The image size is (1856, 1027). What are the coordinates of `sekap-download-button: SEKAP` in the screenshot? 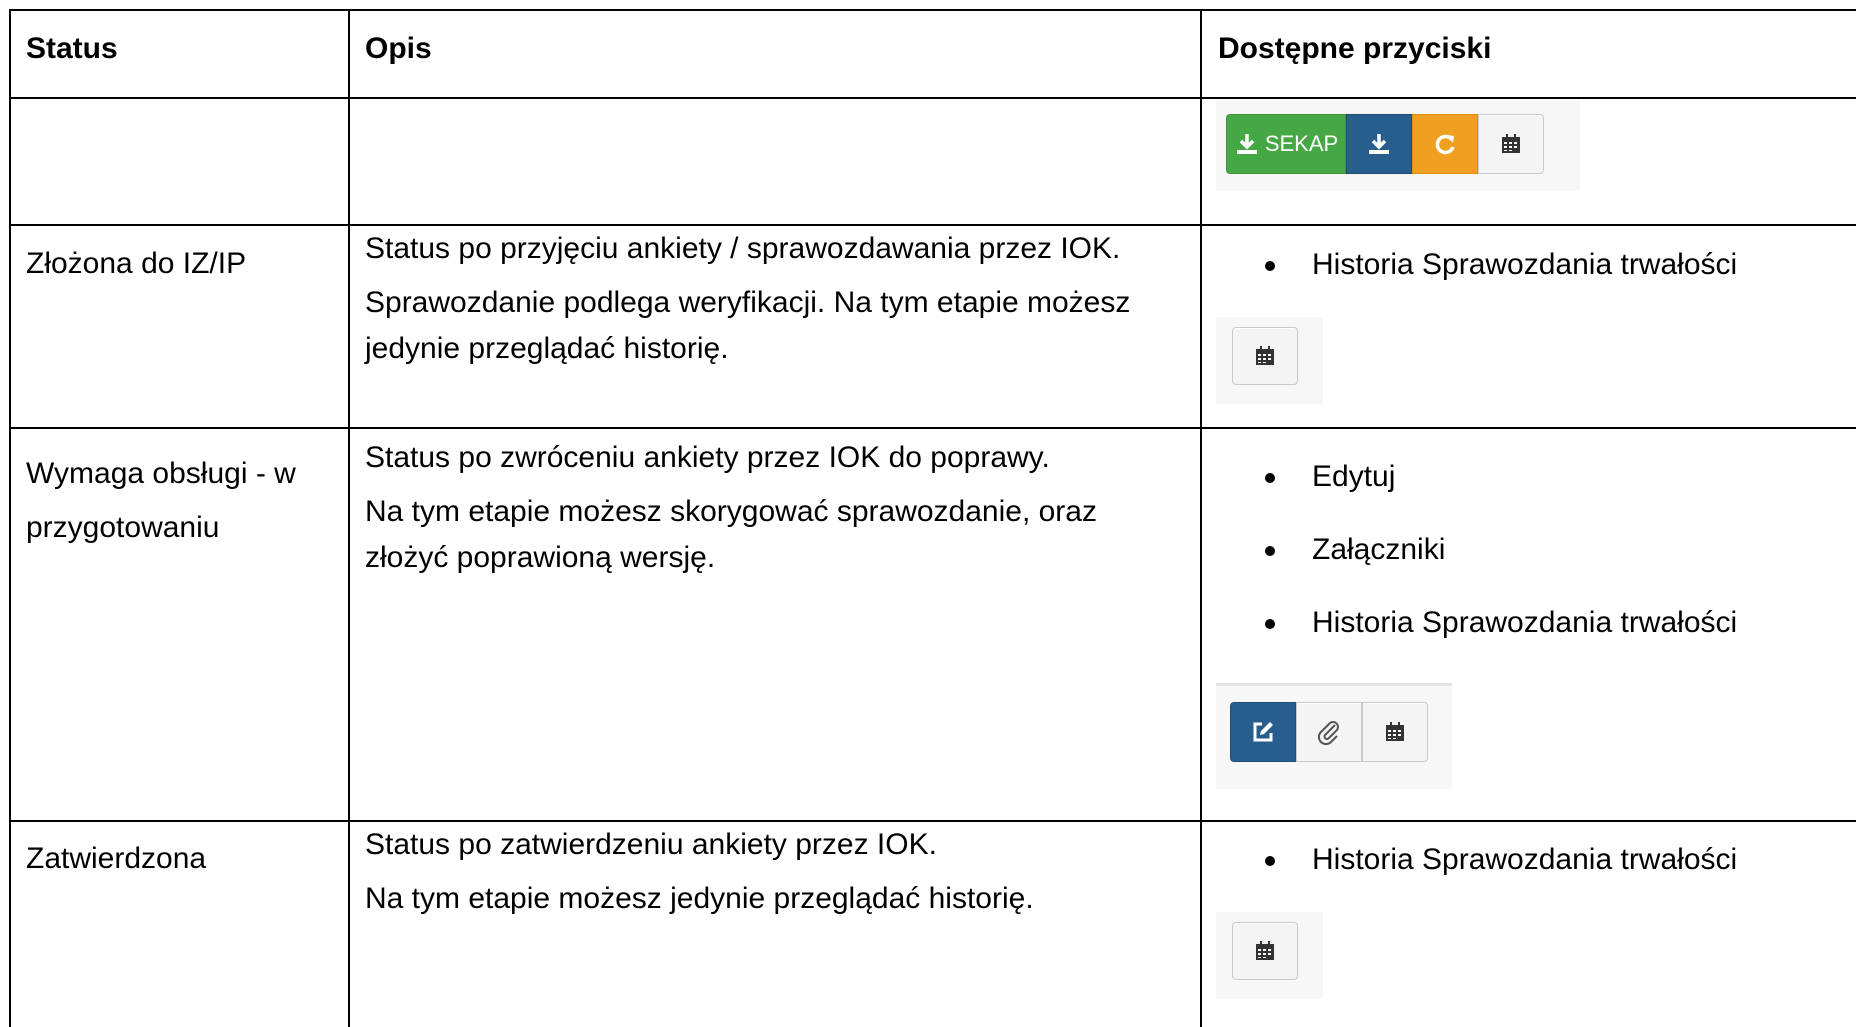 It's located at (1286, 144).